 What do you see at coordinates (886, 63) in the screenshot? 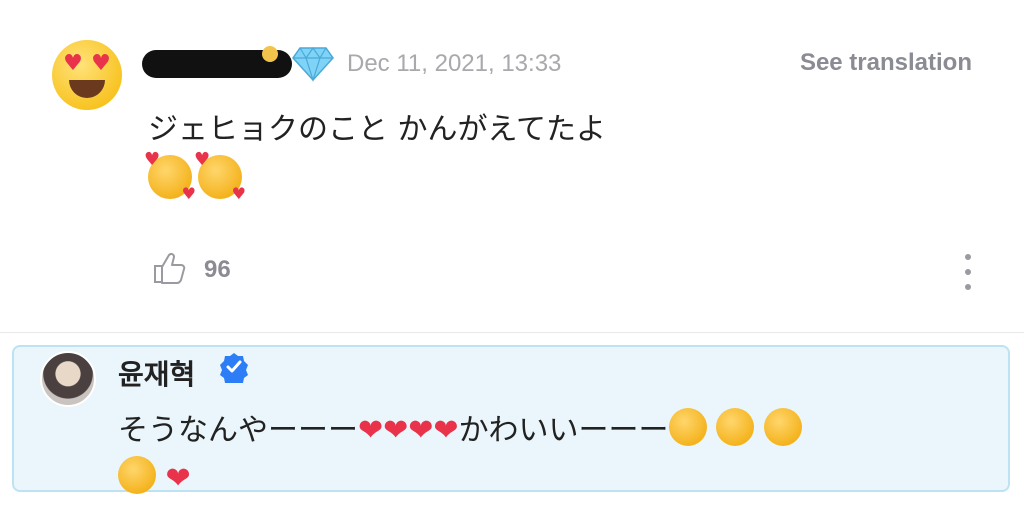
I see `see-translation-link: See translation` at bounding box center [886, 63].